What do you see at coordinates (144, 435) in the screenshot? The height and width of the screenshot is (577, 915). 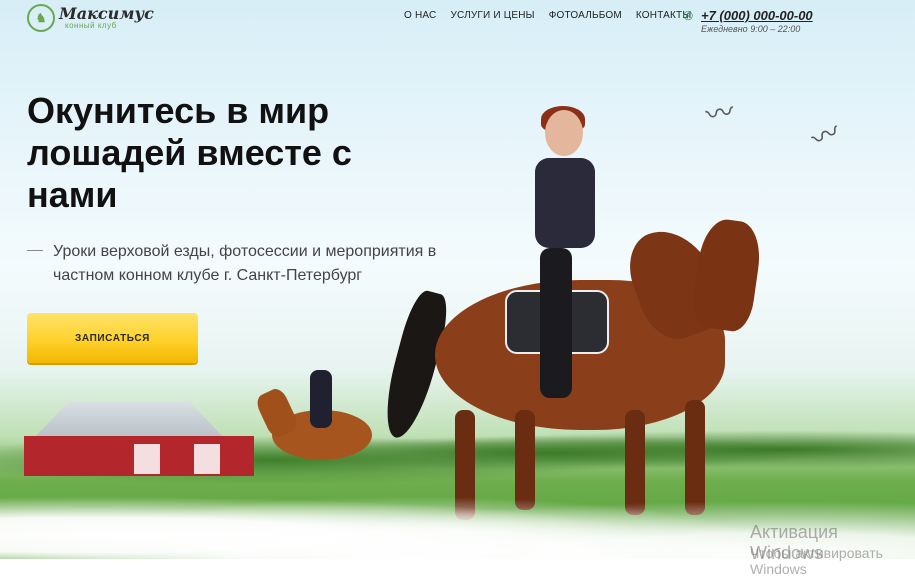 I see `barn-image` at bounding box center [144, 435].